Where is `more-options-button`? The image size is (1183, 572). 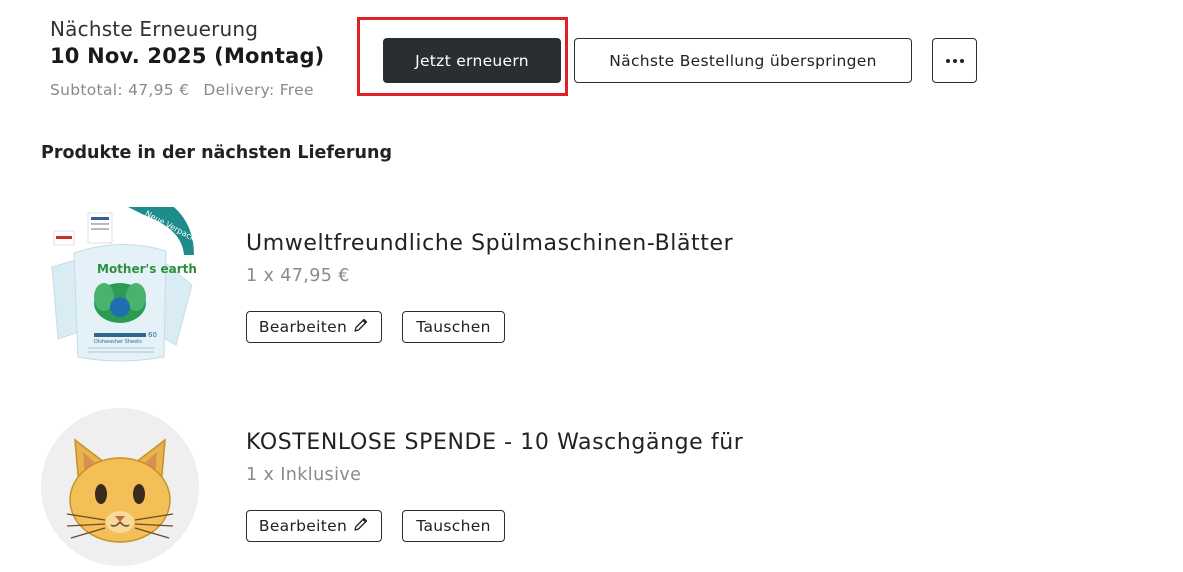
more-options-button is located at coordinates (954, 60).